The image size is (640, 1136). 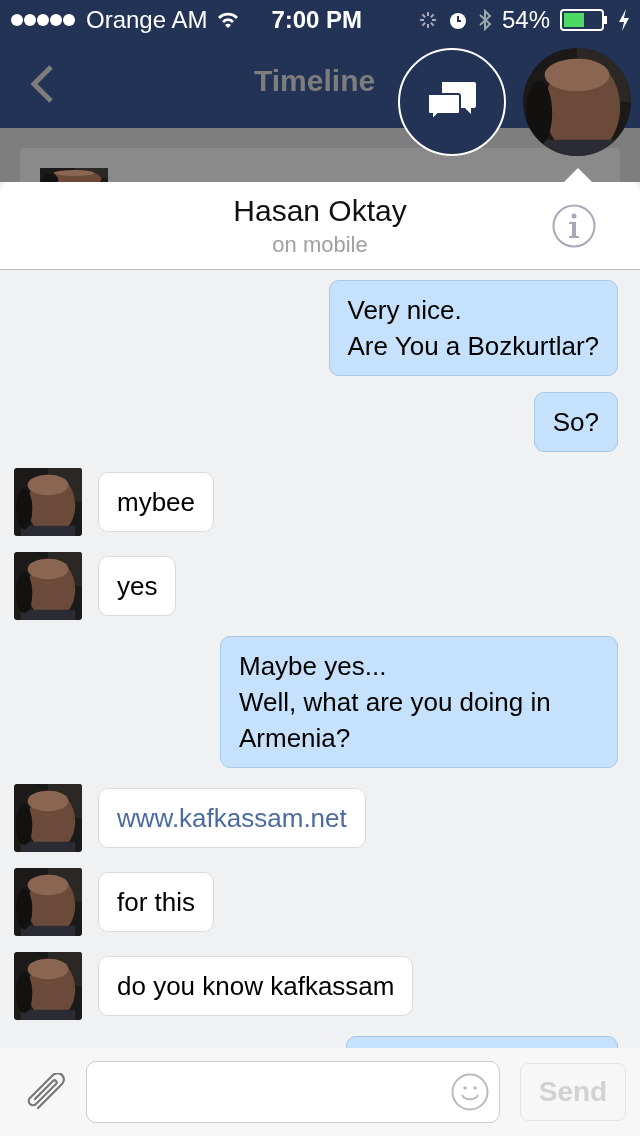 What do you see at coordinates (320, 244) in the screenshot?
I see `presence-status: on mobile` at bounding box center [320, 244].